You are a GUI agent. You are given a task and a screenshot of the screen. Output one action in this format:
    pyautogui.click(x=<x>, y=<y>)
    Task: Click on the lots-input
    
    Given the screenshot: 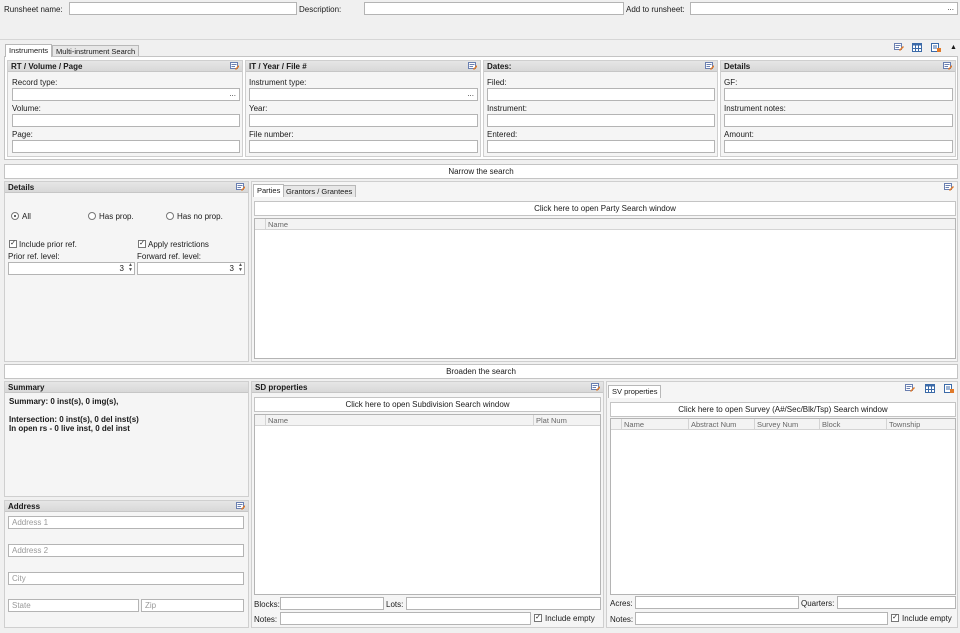 What is the action you would take?
    pyautogui.click(x=503, y=603)
    